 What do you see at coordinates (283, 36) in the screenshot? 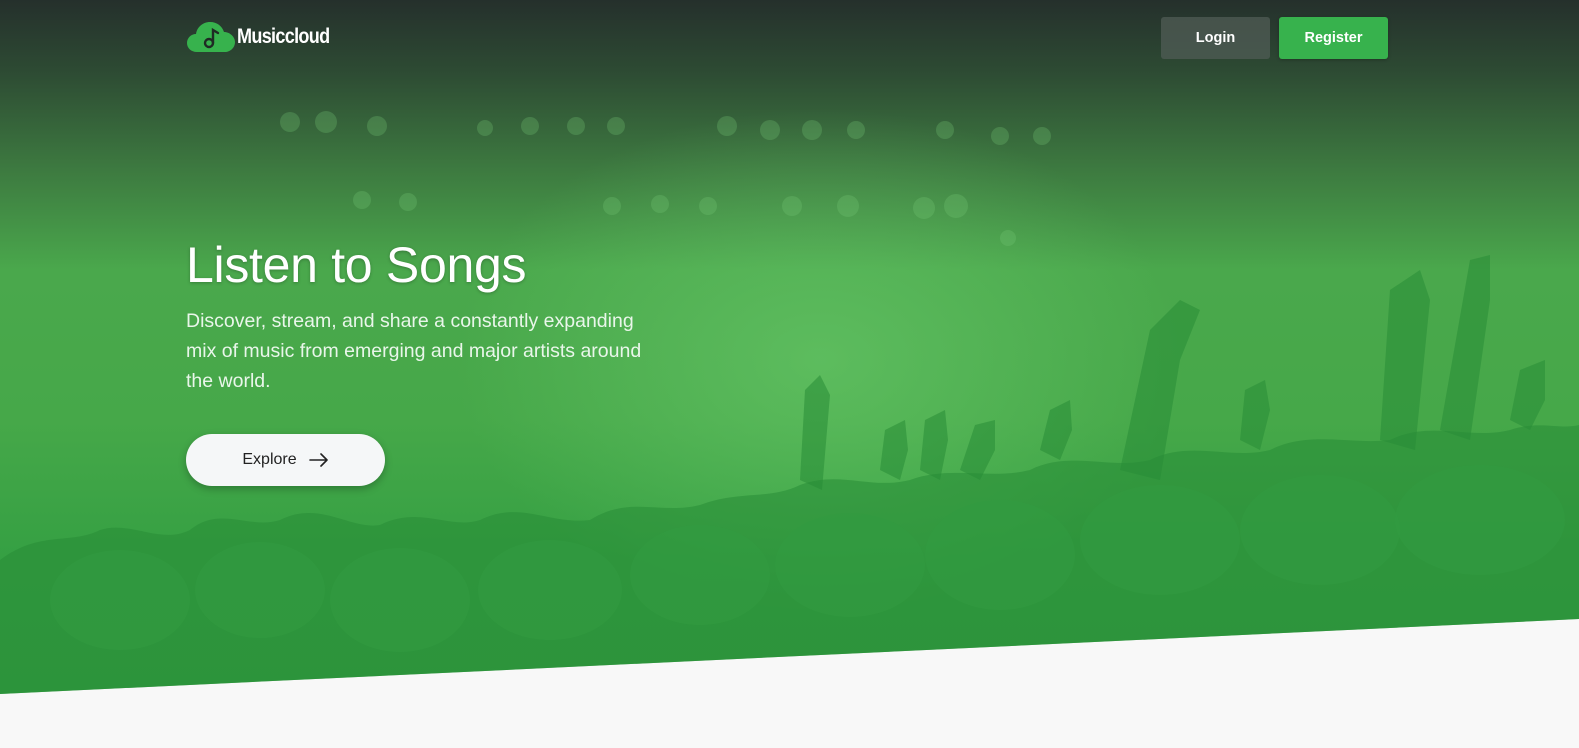
I see `brand-name: Musiccloud` at bounding box center [283, 36].